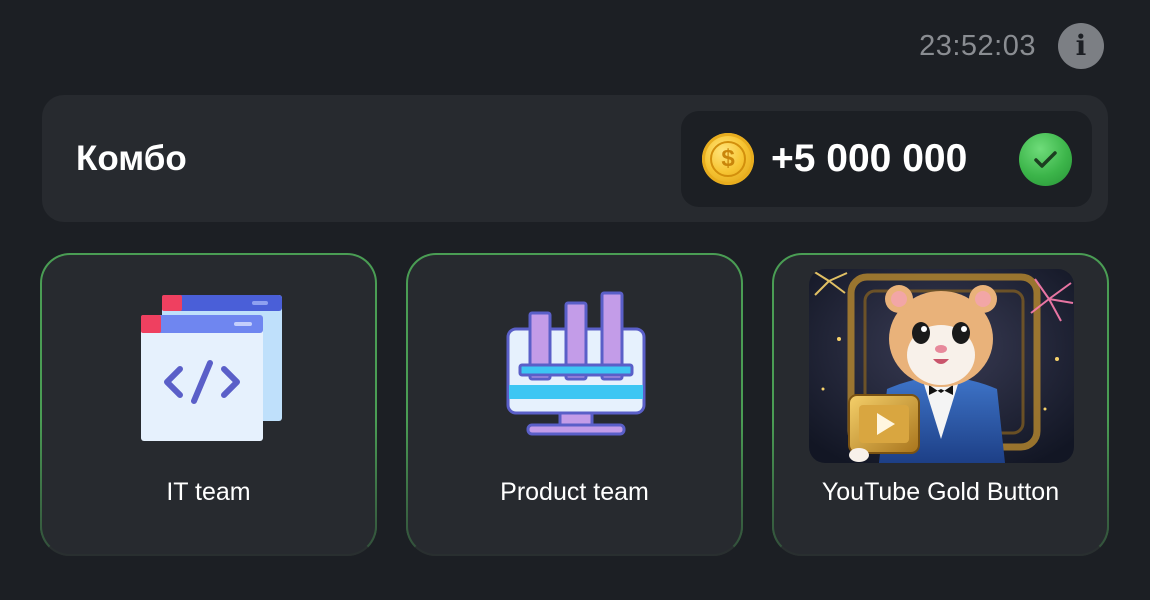  Describe the element at coordinates (211, 368) in the screenshot. I see `code-windows-icon` at that location.